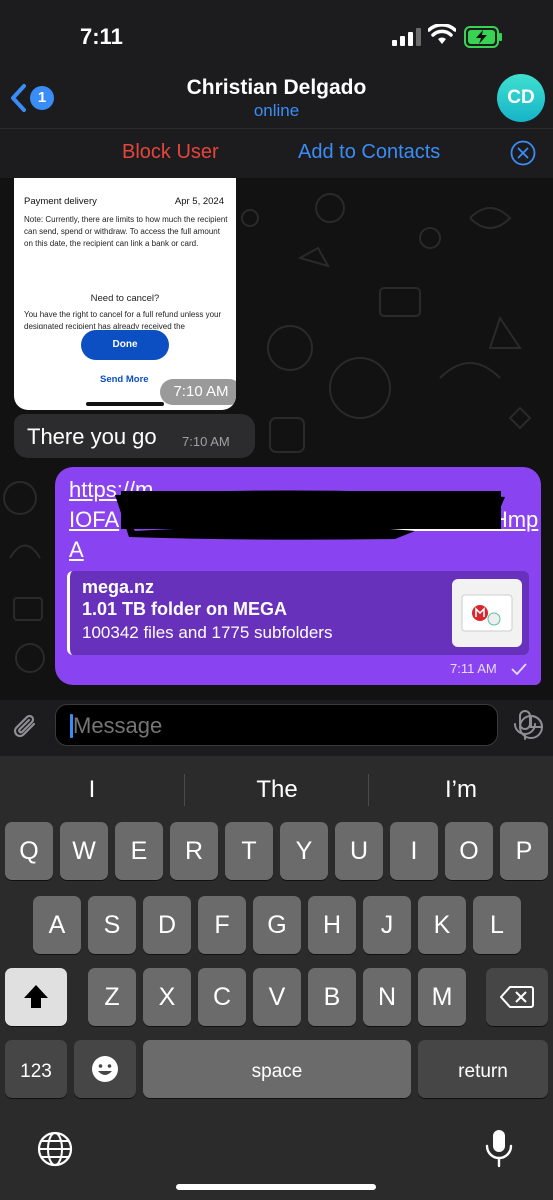  Describe the element at coordinates (332, 925) in the screenshot. I see `key-h: H` at that location.